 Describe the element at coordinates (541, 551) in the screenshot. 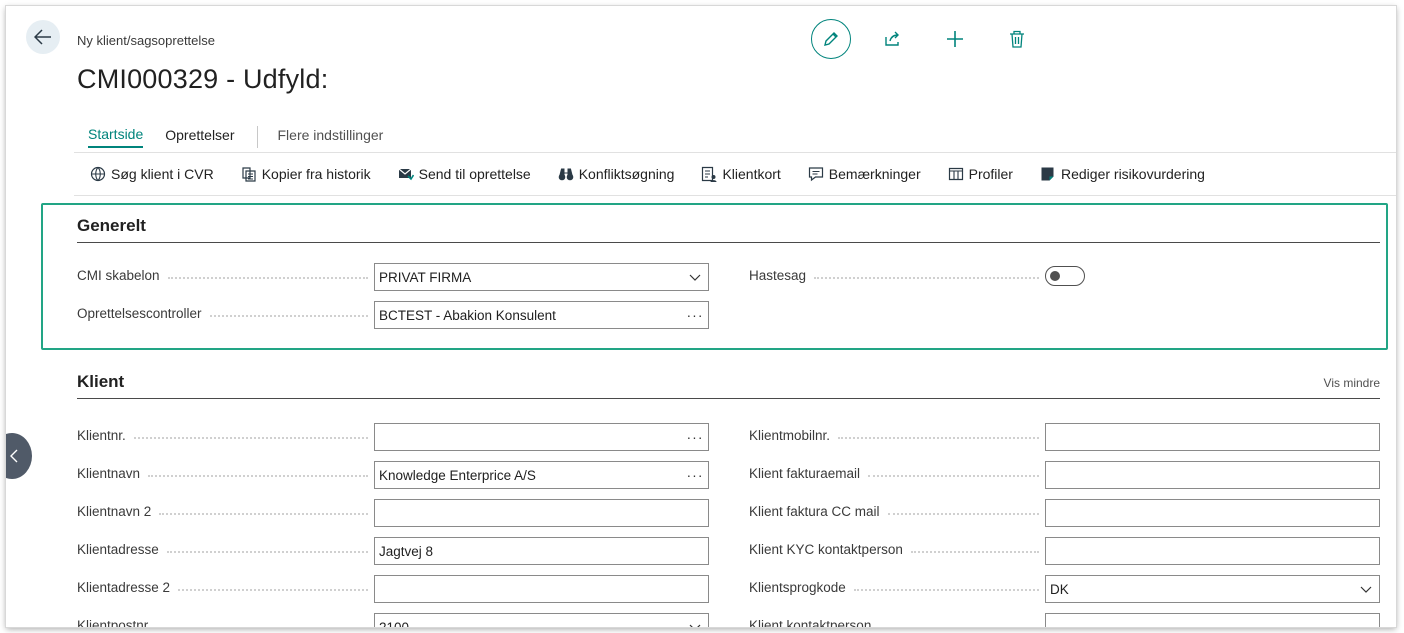

I see `klient-field-input: Jagtvej 8` at that location.